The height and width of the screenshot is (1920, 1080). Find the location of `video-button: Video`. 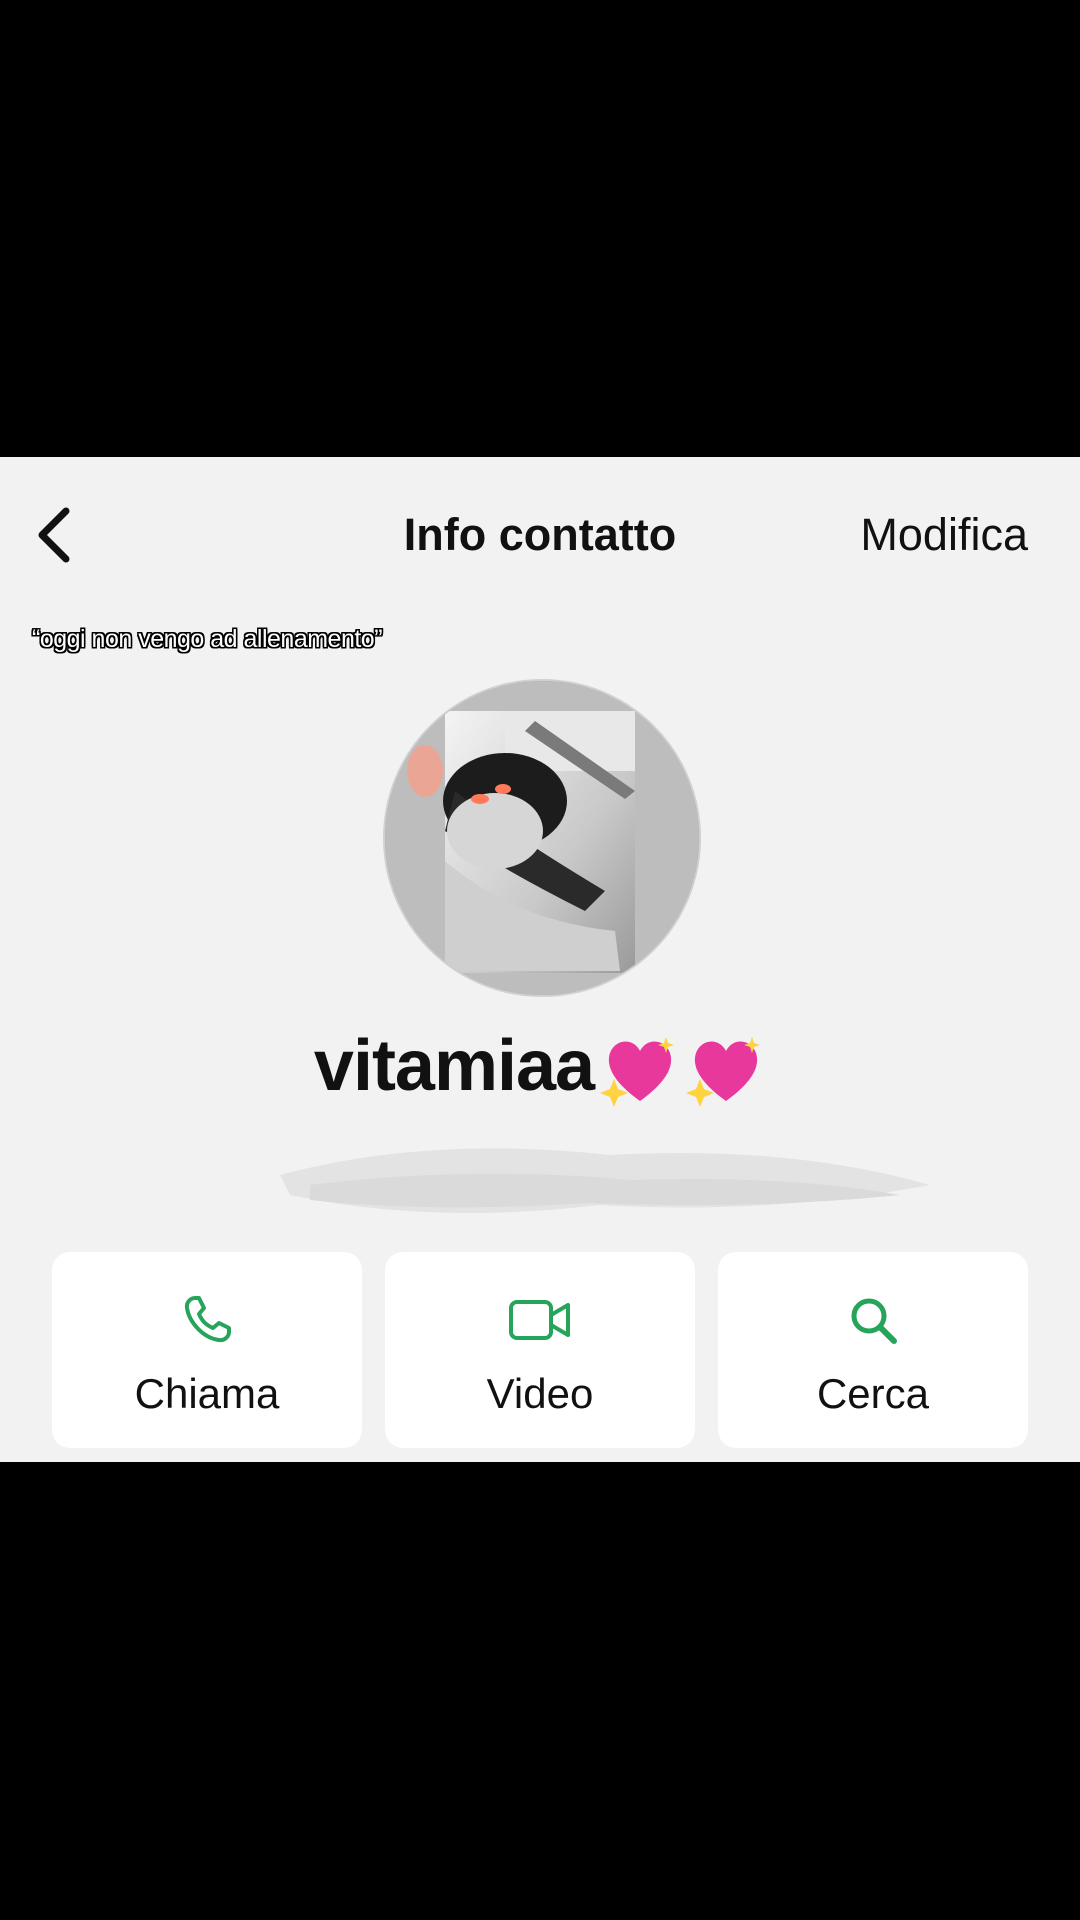

video-button: Video is located at coordinates (540, 1350).